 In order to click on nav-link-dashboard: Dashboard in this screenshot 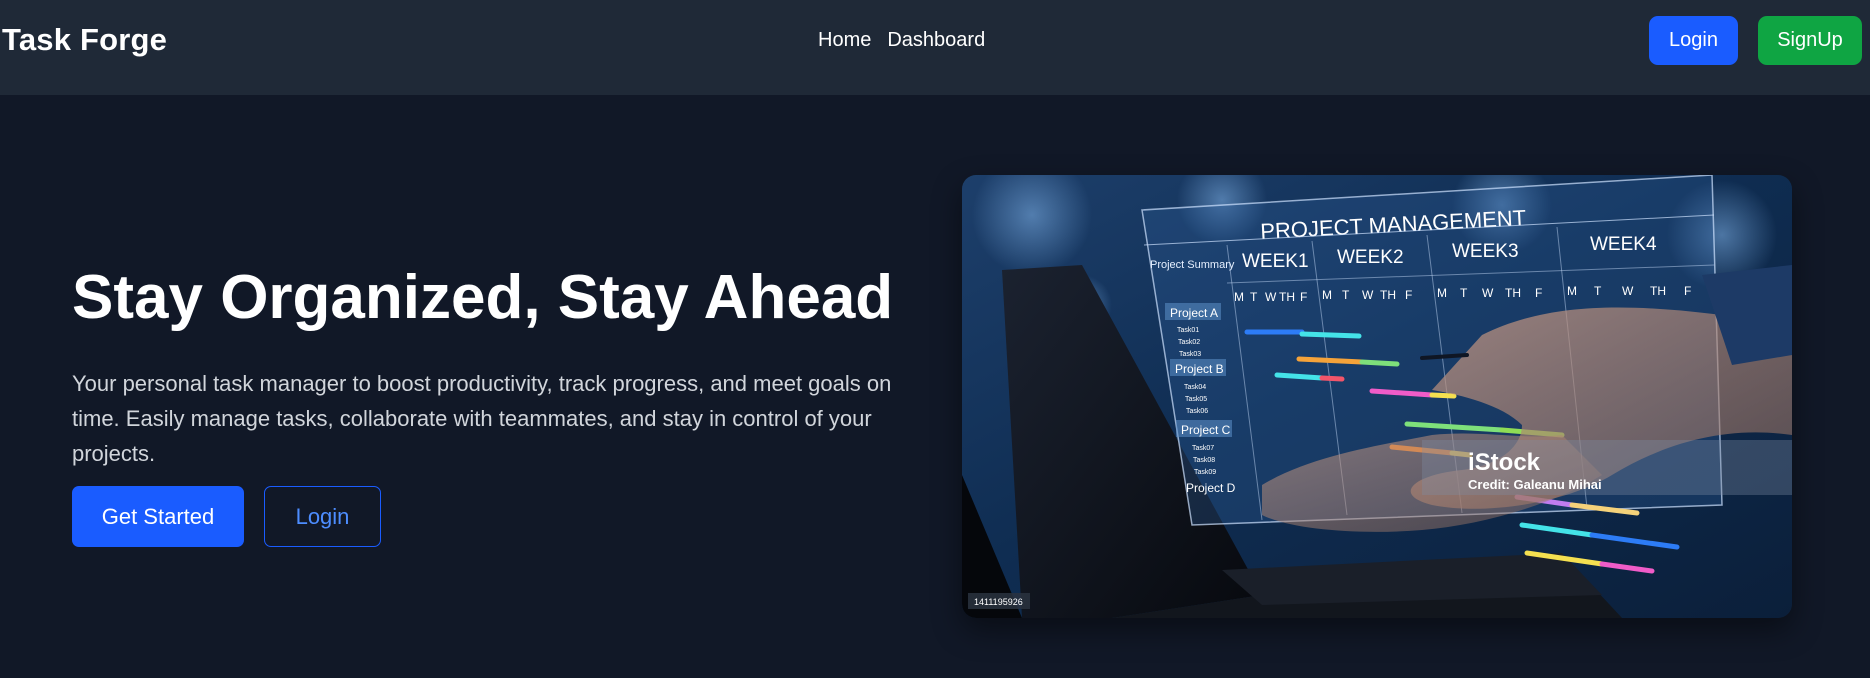, I will do `click(936, 40)`.